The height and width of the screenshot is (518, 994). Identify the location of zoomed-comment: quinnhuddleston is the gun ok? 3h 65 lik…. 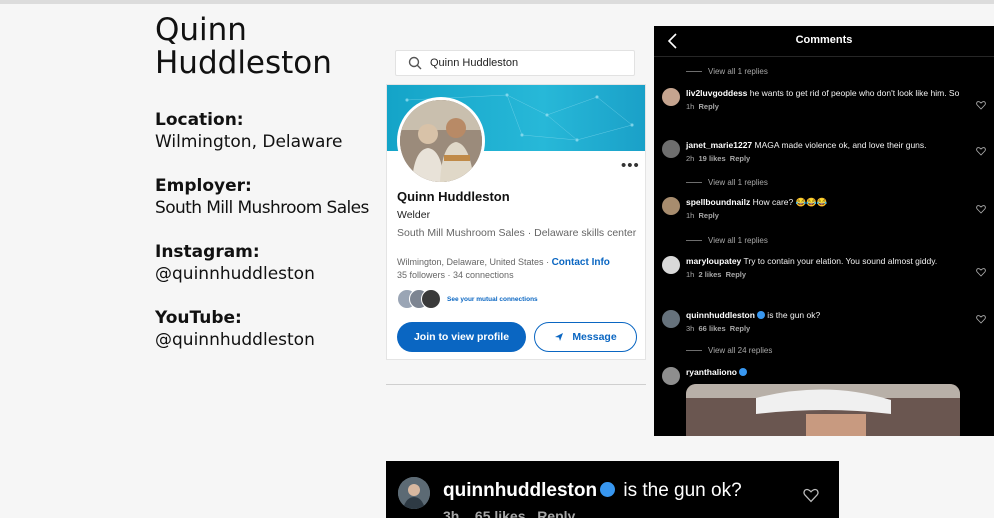
(612, 489).